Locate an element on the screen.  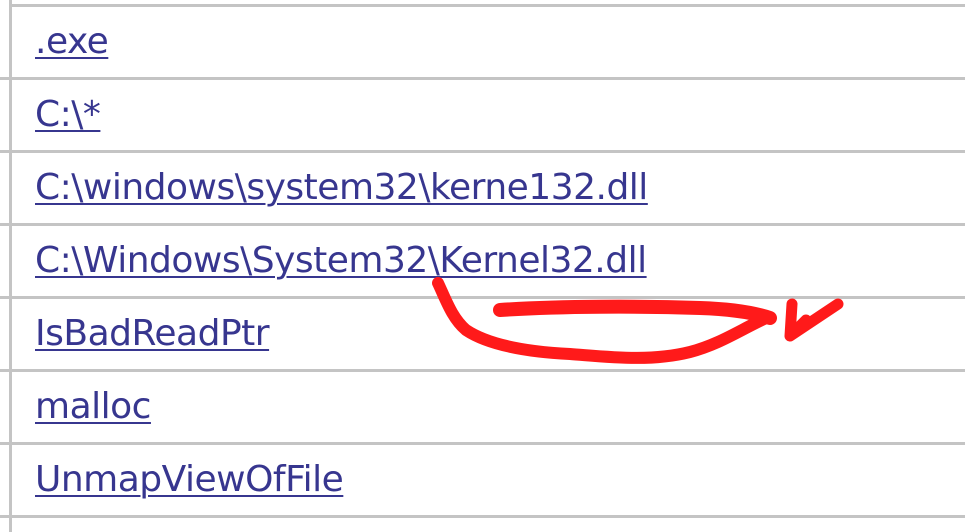
table-row is located at coordinates (488, 523).